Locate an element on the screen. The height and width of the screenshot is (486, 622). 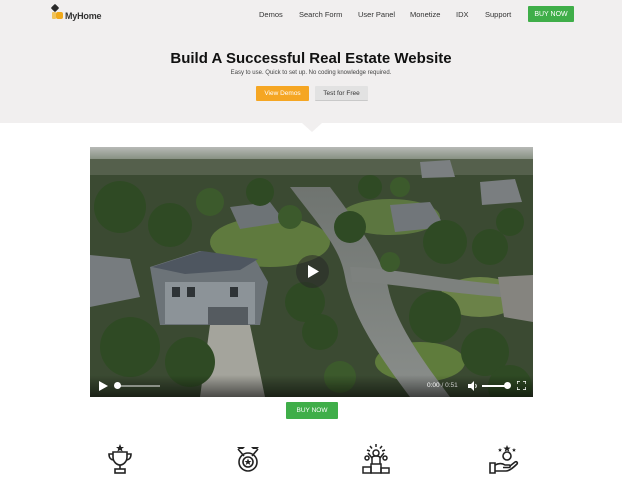
video-progress-bar is located at coordinates (137, 385).